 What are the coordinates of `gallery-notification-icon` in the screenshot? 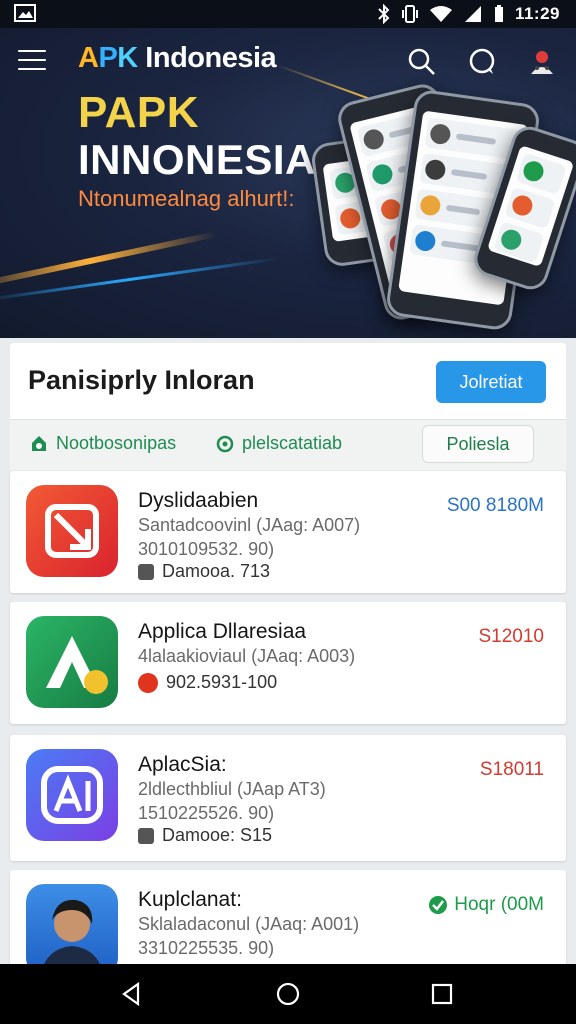 It's located at (25, 13).